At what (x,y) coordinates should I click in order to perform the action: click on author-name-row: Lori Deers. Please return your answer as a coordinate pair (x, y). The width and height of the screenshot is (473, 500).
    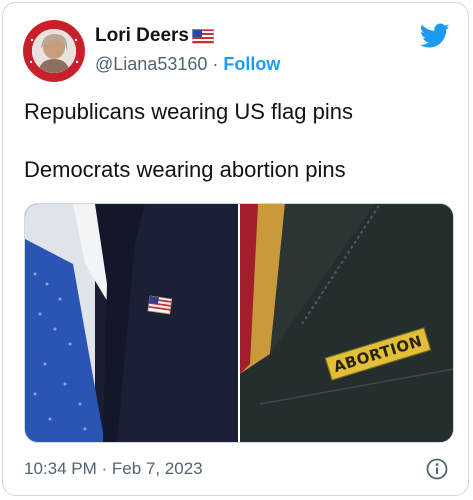
    Looking at the image, I should click on (154, 36).